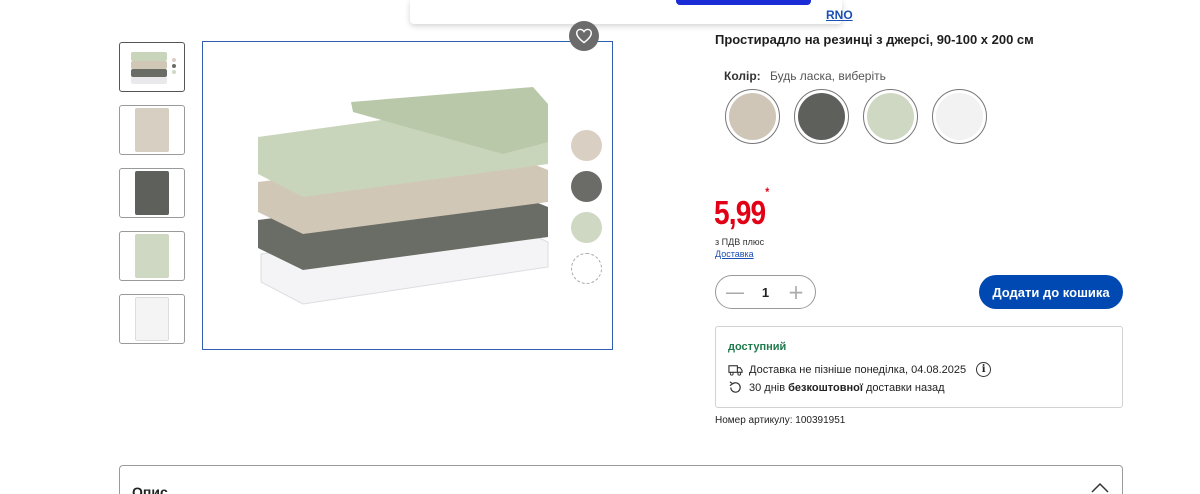 The width and height of the screenshot is (1200, 494). I want to click on quantity-value: 1, so click(765, 292).